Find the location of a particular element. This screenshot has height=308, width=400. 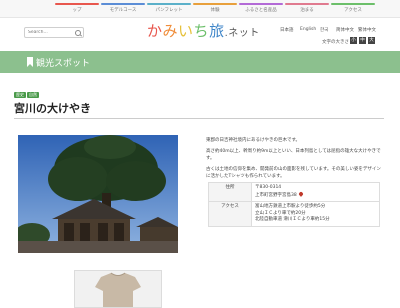

nav-label: モデルコース is located at coordinates (123, 10).